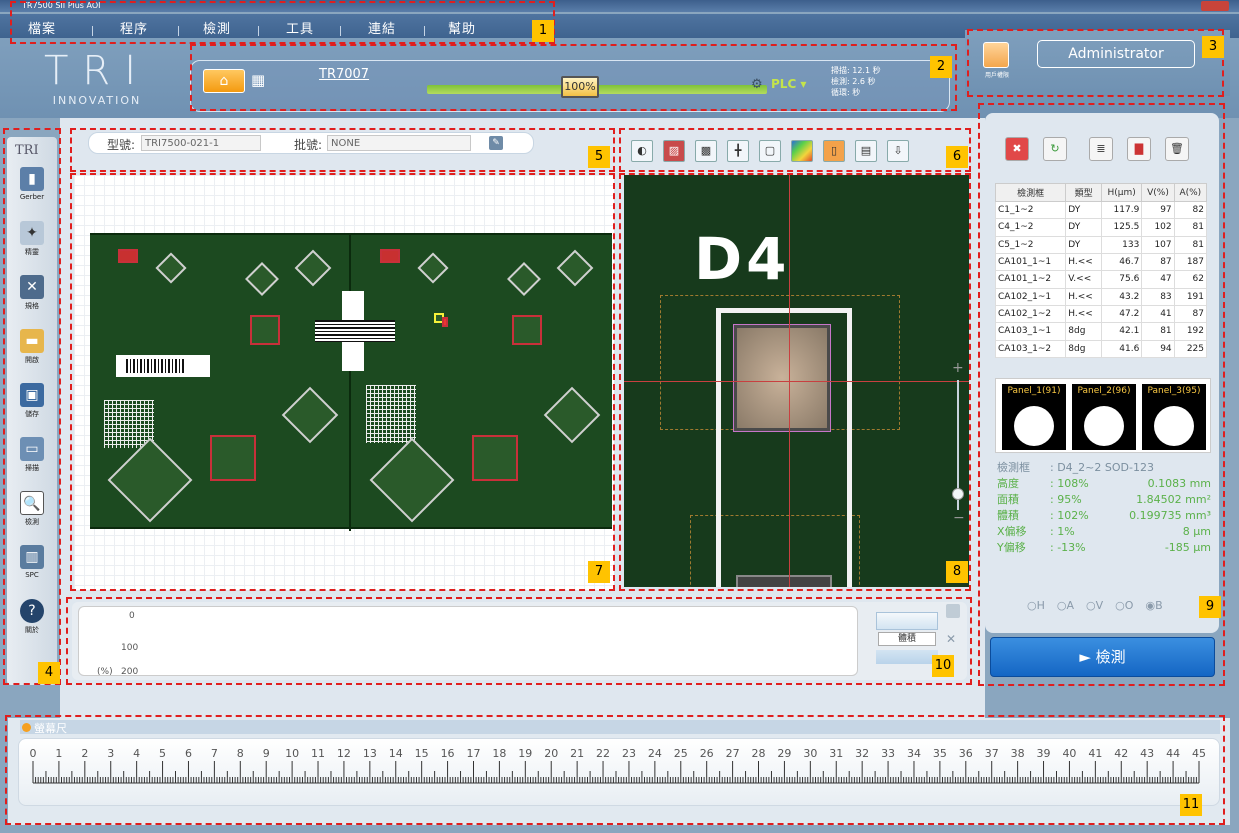 Image resolution: width=1239 pixels, height=833 pixels. Describe the element at coordinates (1122, 192) in the screenshot. I see `column-header: H(μm)` at that location.